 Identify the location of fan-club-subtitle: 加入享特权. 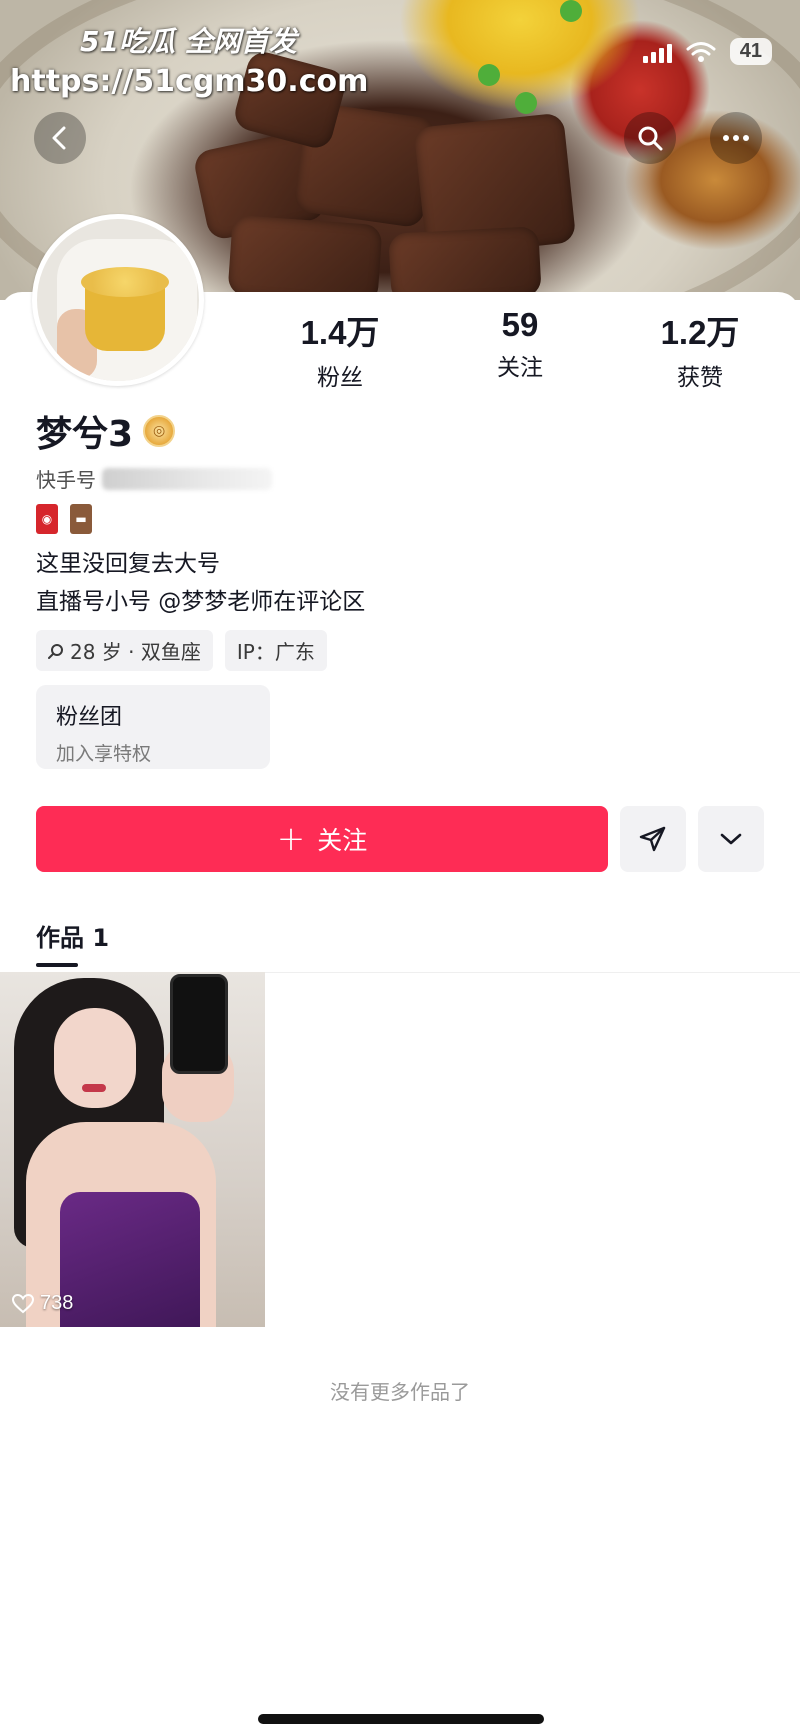
(104, 754).